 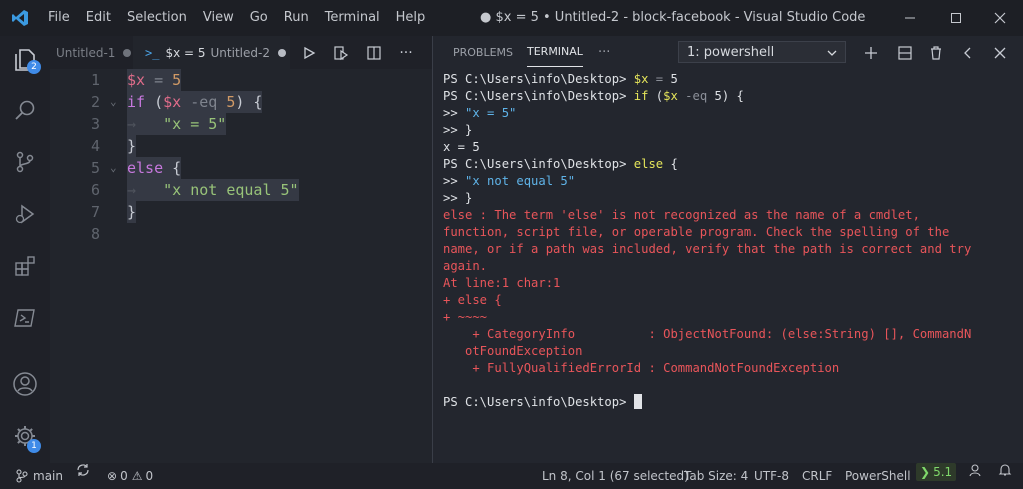 What do you see at coordinates (1000, 18) in the screenshot?
I see `close-window-button` at bounding box center [1000, 18].